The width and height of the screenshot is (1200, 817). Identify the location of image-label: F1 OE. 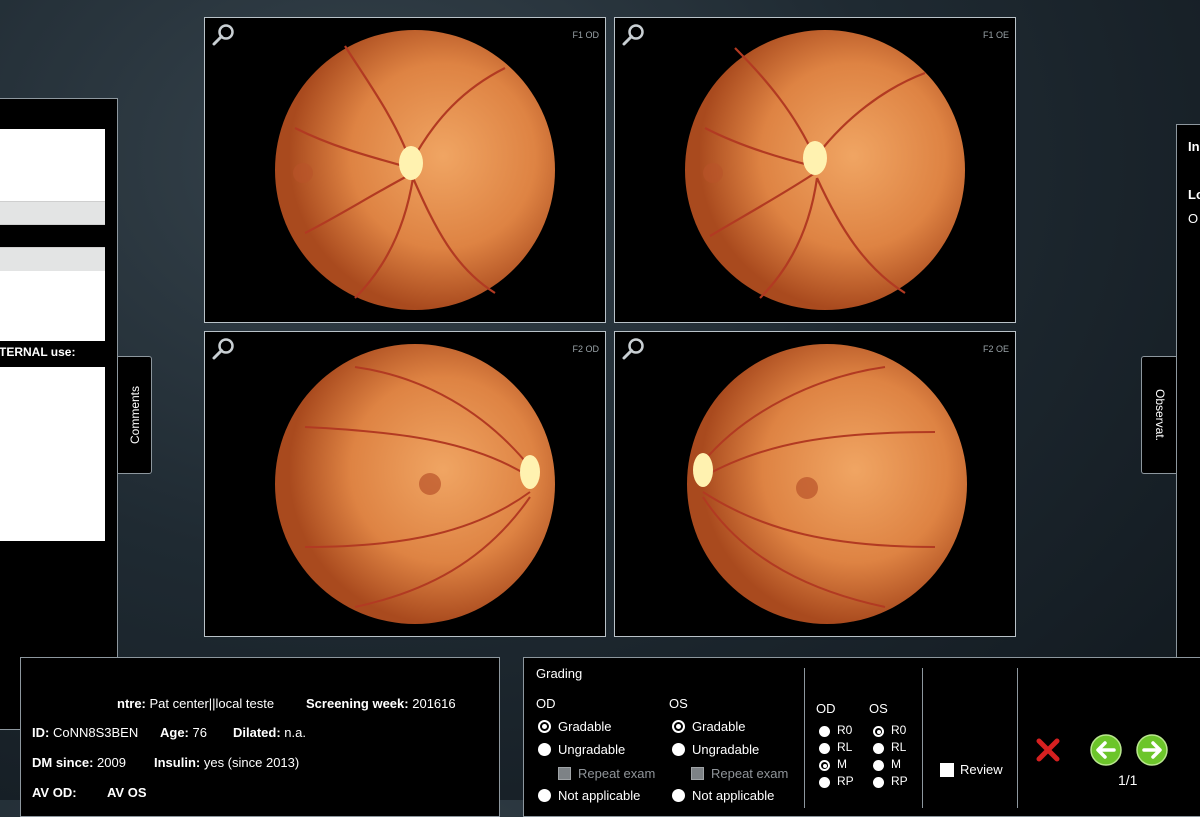
(995, 35).